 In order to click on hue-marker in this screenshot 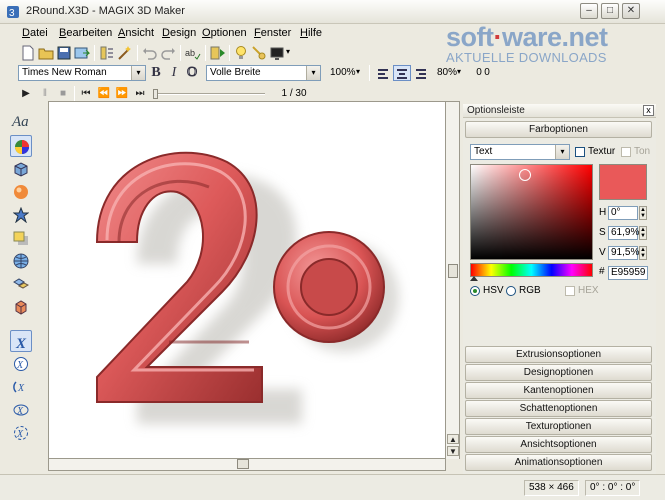, I will do `click(474, 278)`.